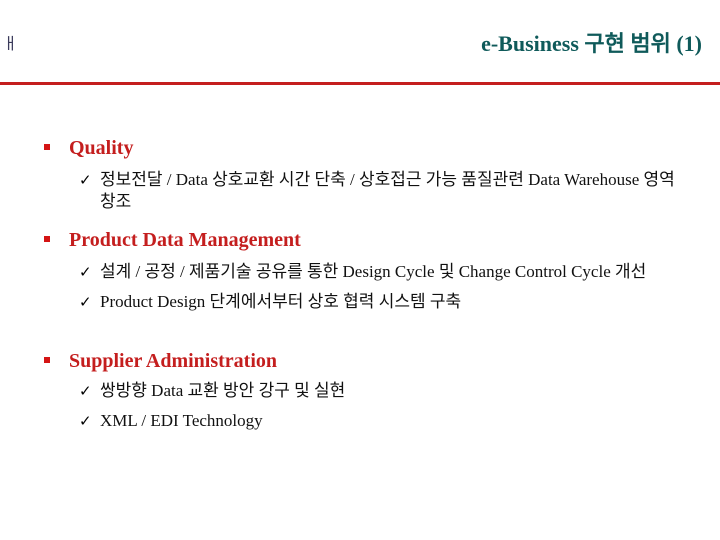  Describe the element at coordinates (591, 43) in the screenshot. I see `page-title: e-Business 구현 범위 (1)` at that location.